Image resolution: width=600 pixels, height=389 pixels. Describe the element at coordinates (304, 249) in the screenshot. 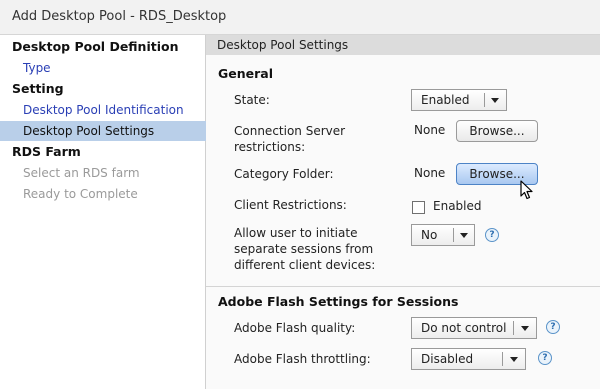

I see `separate-sessions-label-line2: separate sessions from` at that location.